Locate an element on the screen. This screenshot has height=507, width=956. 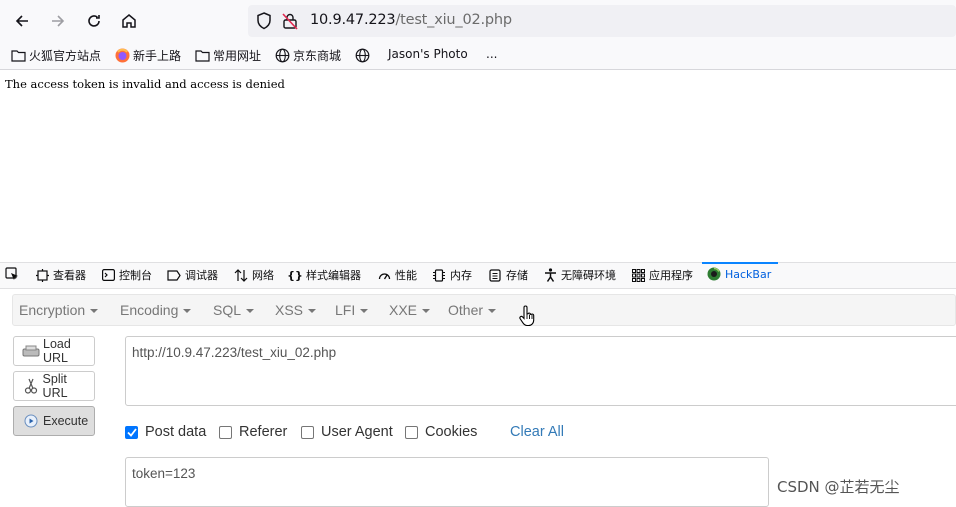
menu-encryption: Encryption is located at coordinates (59, 310).